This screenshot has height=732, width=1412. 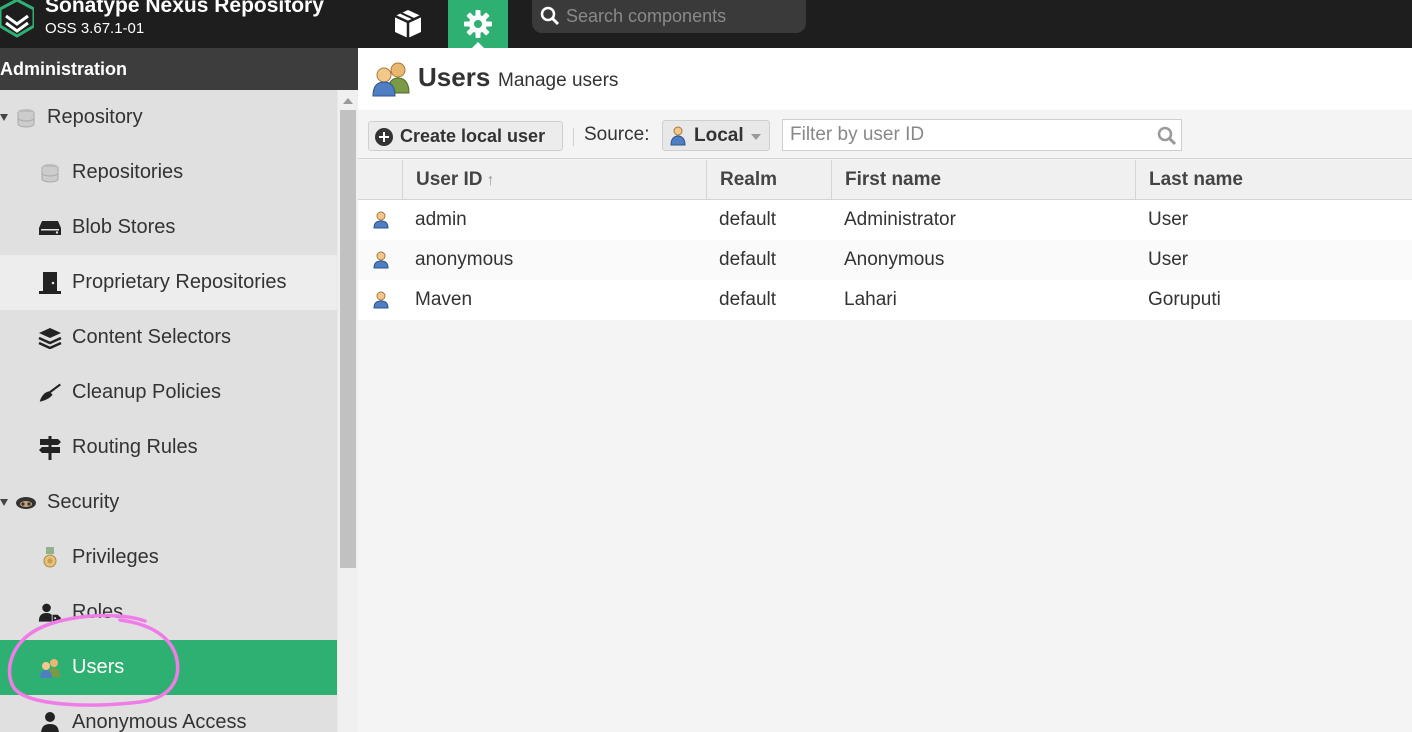 I want to click on top-bar: Sonatype Nexus Repository OSS 3.67.1-01, so click(x=706, y=24).